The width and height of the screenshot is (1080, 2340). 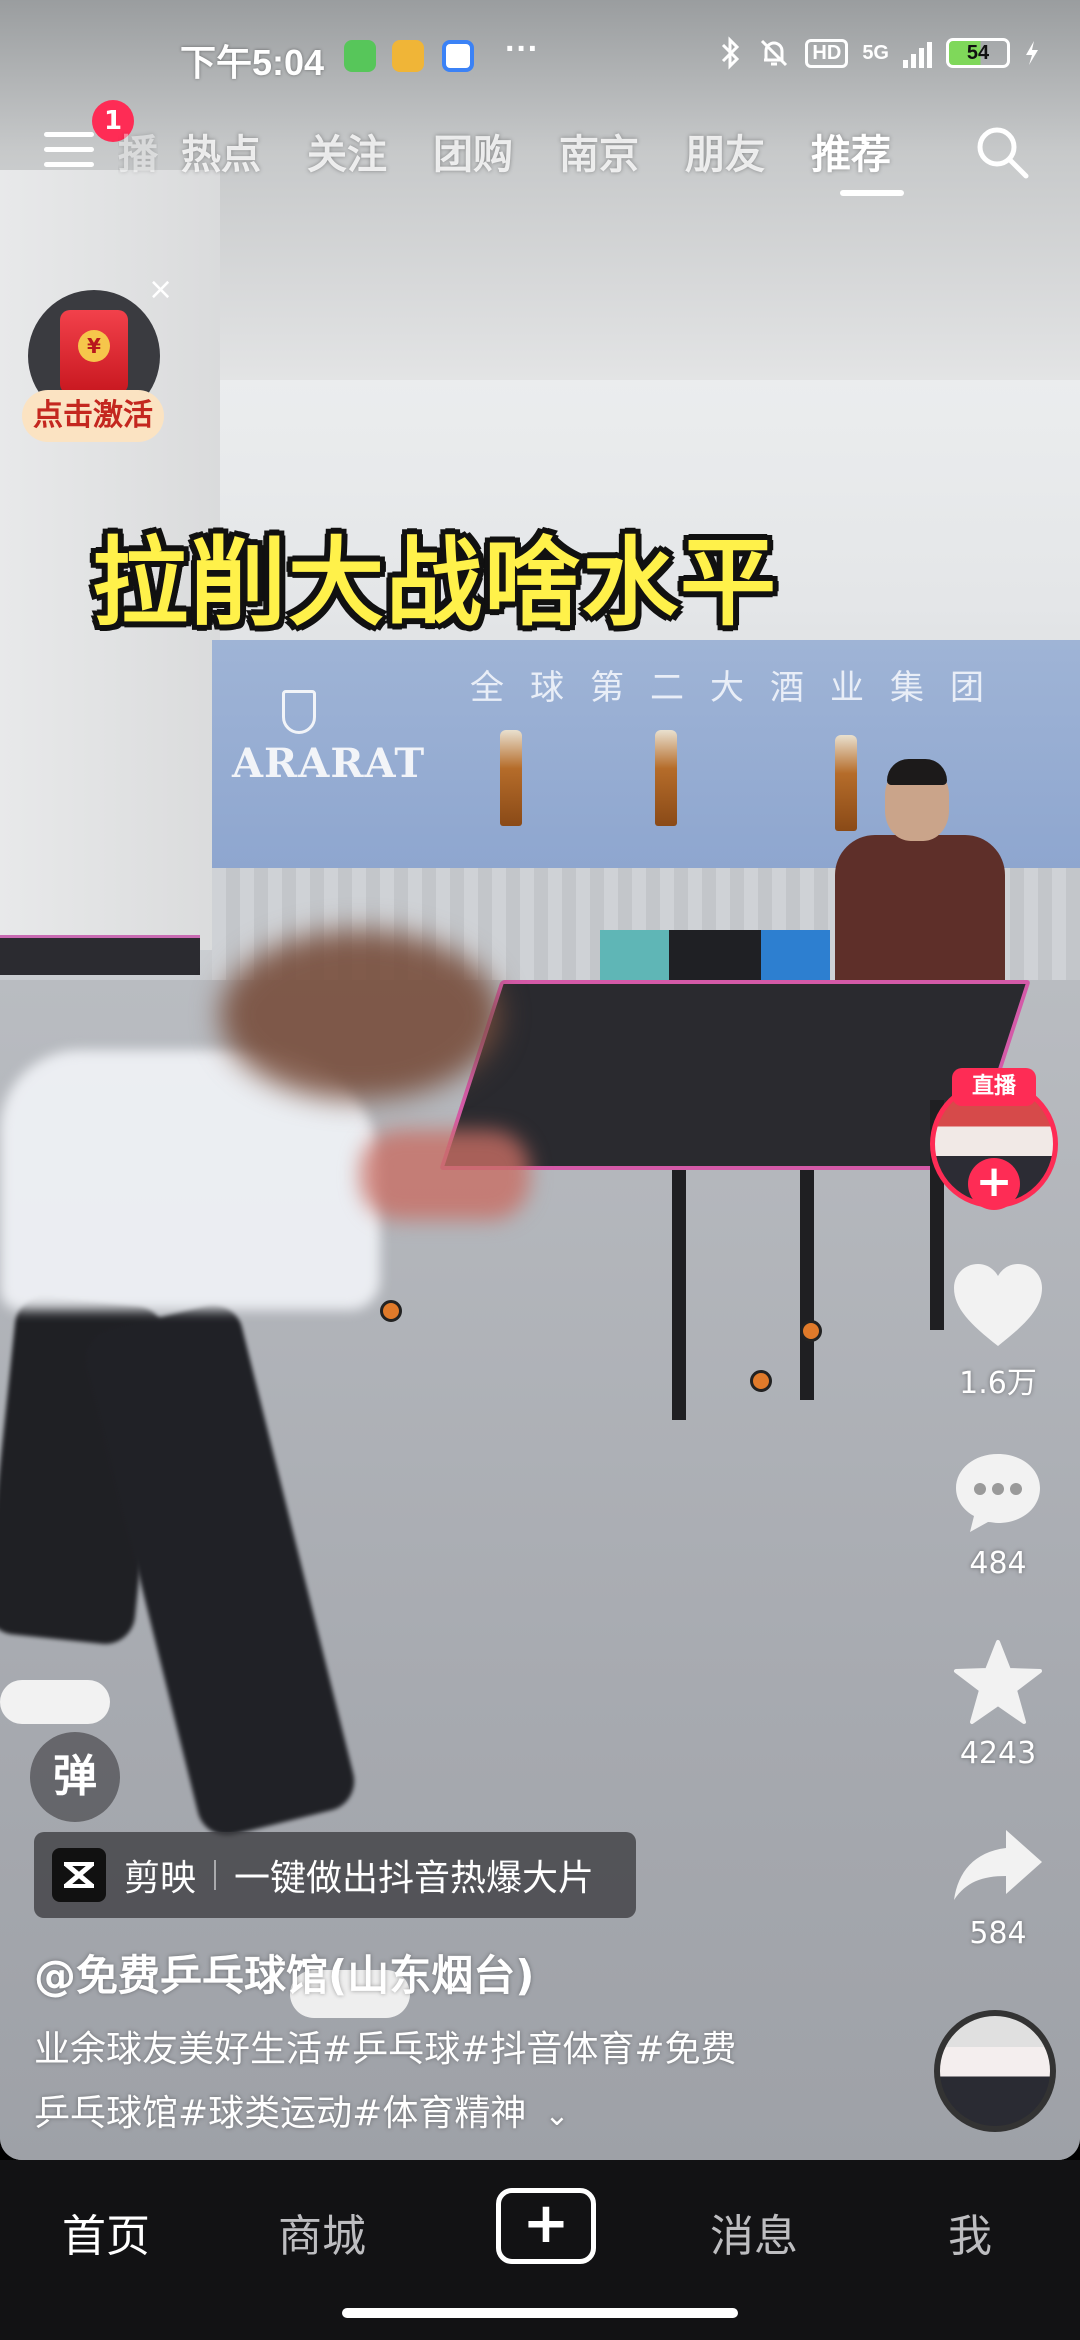 I want to click on promo-app-name: 剪映, so click(x=160, y=1878).